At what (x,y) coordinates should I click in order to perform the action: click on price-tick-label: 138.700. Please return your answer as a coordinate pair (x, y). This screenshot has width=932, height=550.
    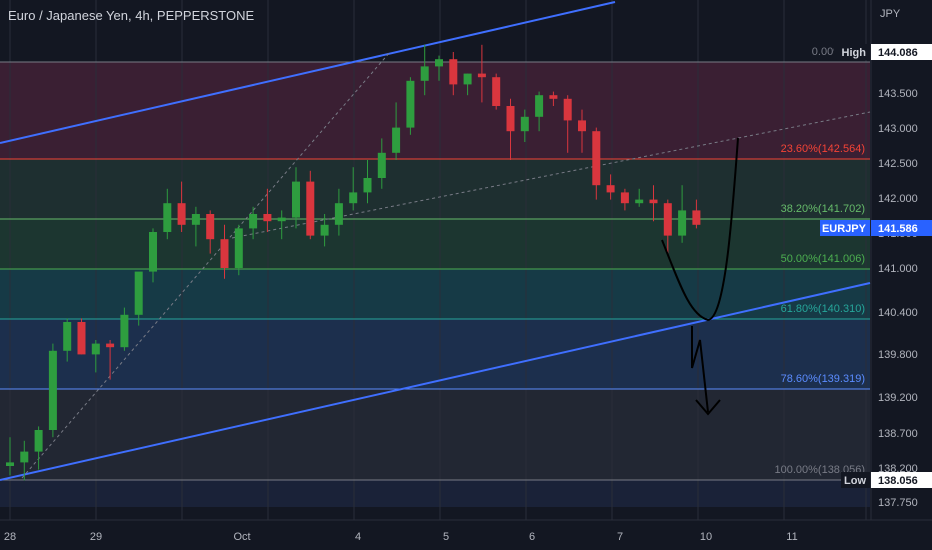
    Looking at the image, I should click on (898, 434).